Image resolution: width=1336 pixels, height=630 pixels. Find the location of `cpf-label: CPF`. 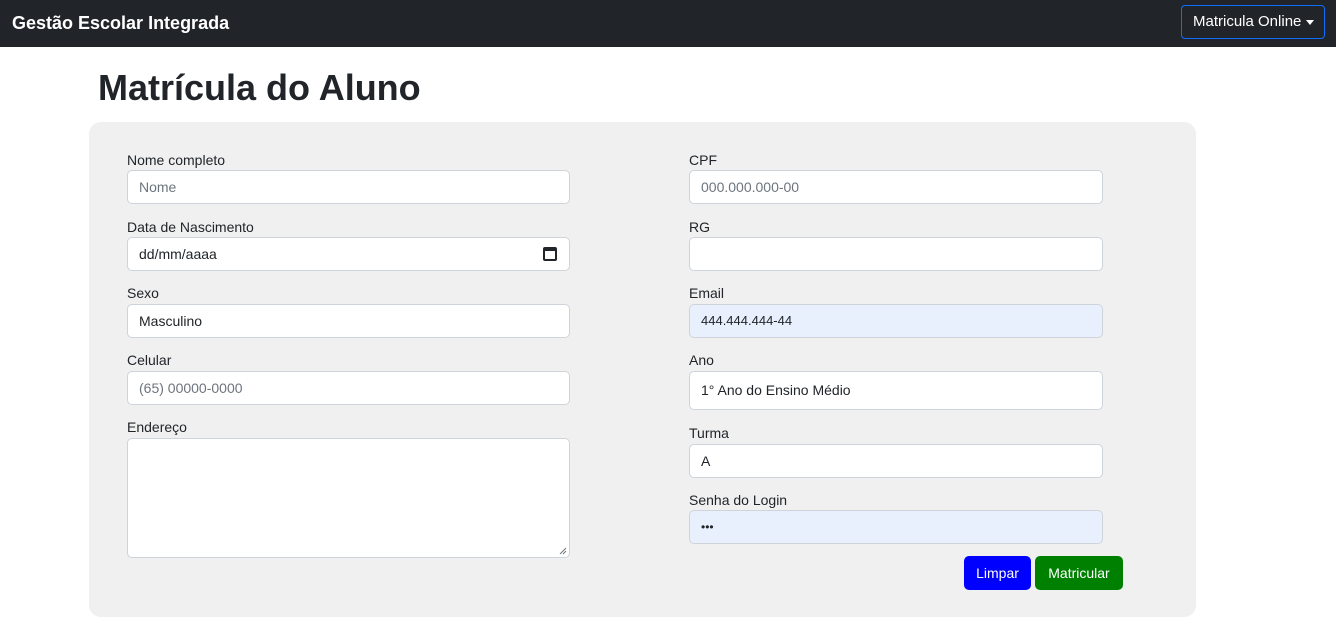

cpf-label: CPF is located at coordinates (703, 160).